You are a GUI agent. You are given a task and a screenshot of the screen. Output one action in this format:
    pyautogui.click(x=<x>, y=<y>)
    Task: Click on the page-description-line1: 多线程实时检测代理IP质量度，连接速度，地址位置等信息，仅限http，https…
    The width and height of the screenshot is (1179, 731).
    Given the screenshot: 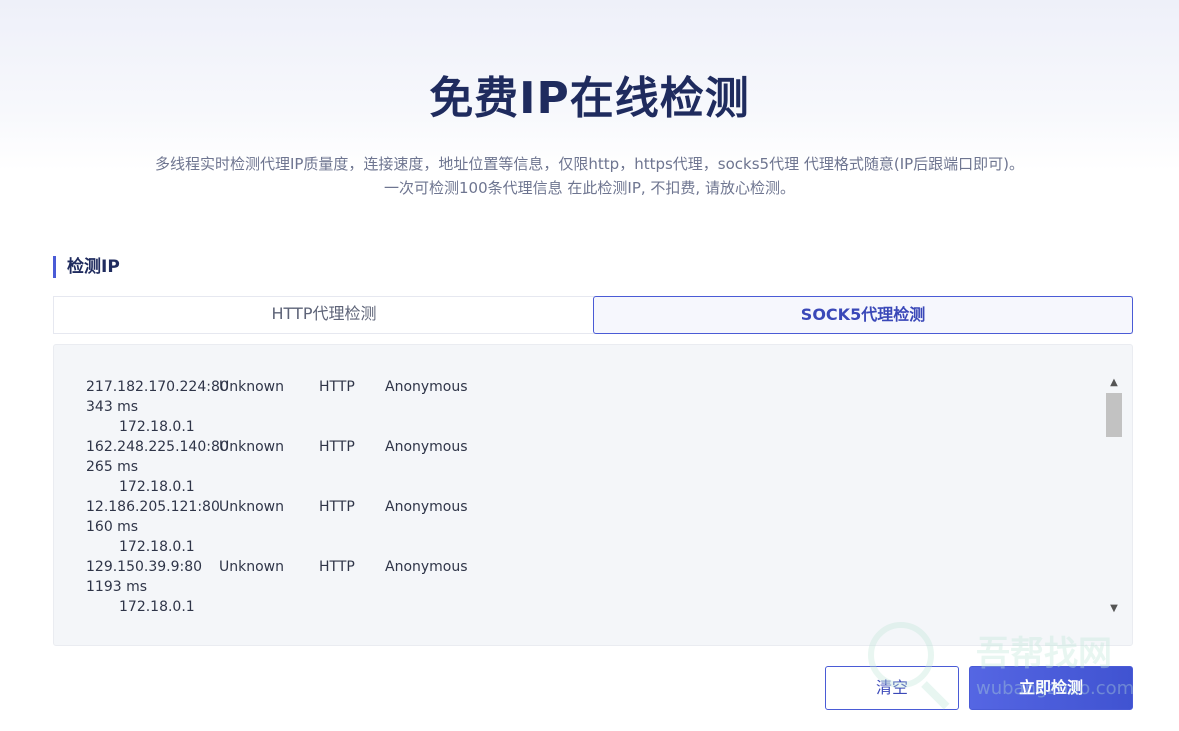 What is the action you would take?
    pyautogui.click(x=589, y=164)
    